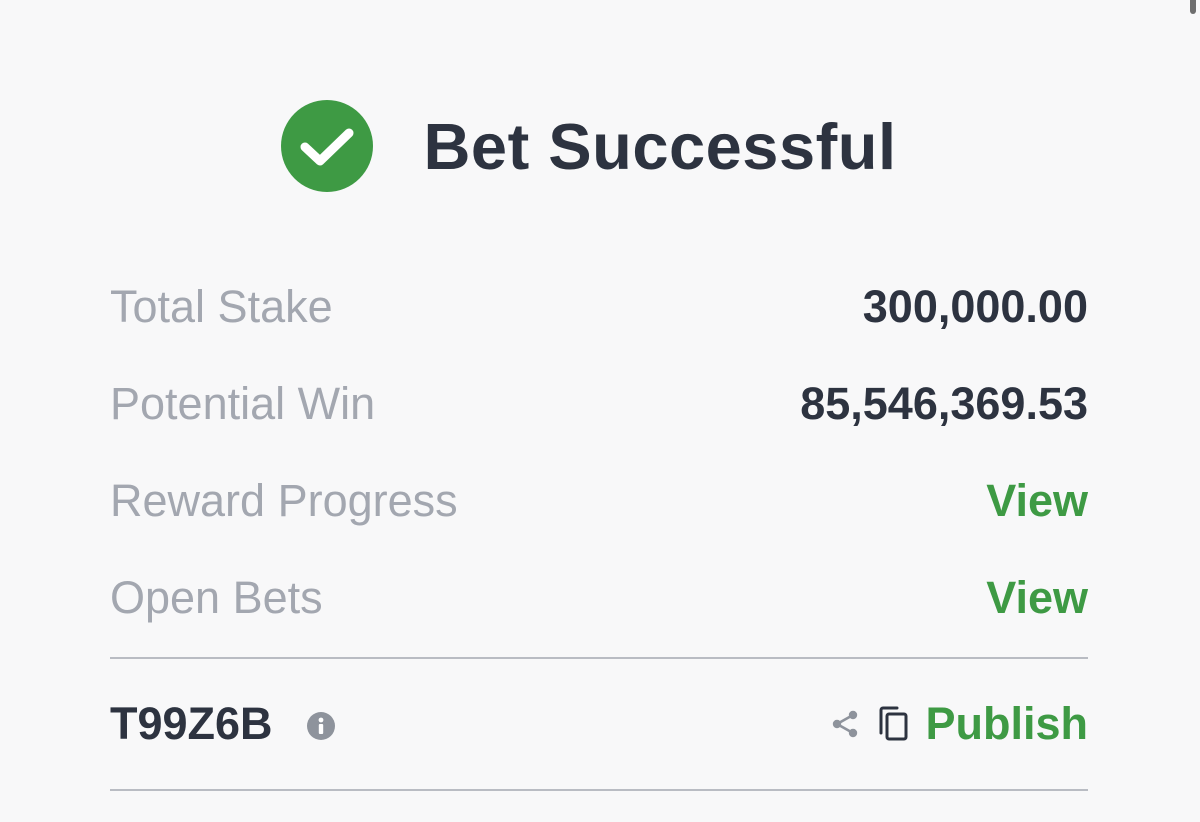  Describe the element at coordinates (599, 500) in the screenshot. I see `reward-progress-row: Reward Progress View` at that location.